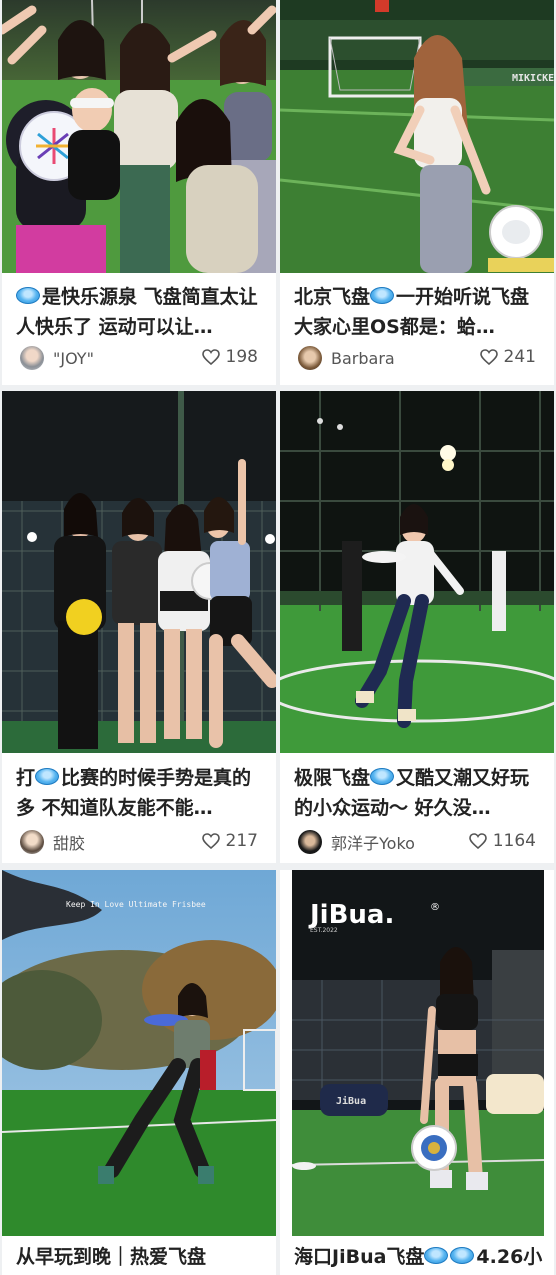 The width and height of the screenshot is (556, 1275). I want to click on like-count: 1164, so click(514, 841).